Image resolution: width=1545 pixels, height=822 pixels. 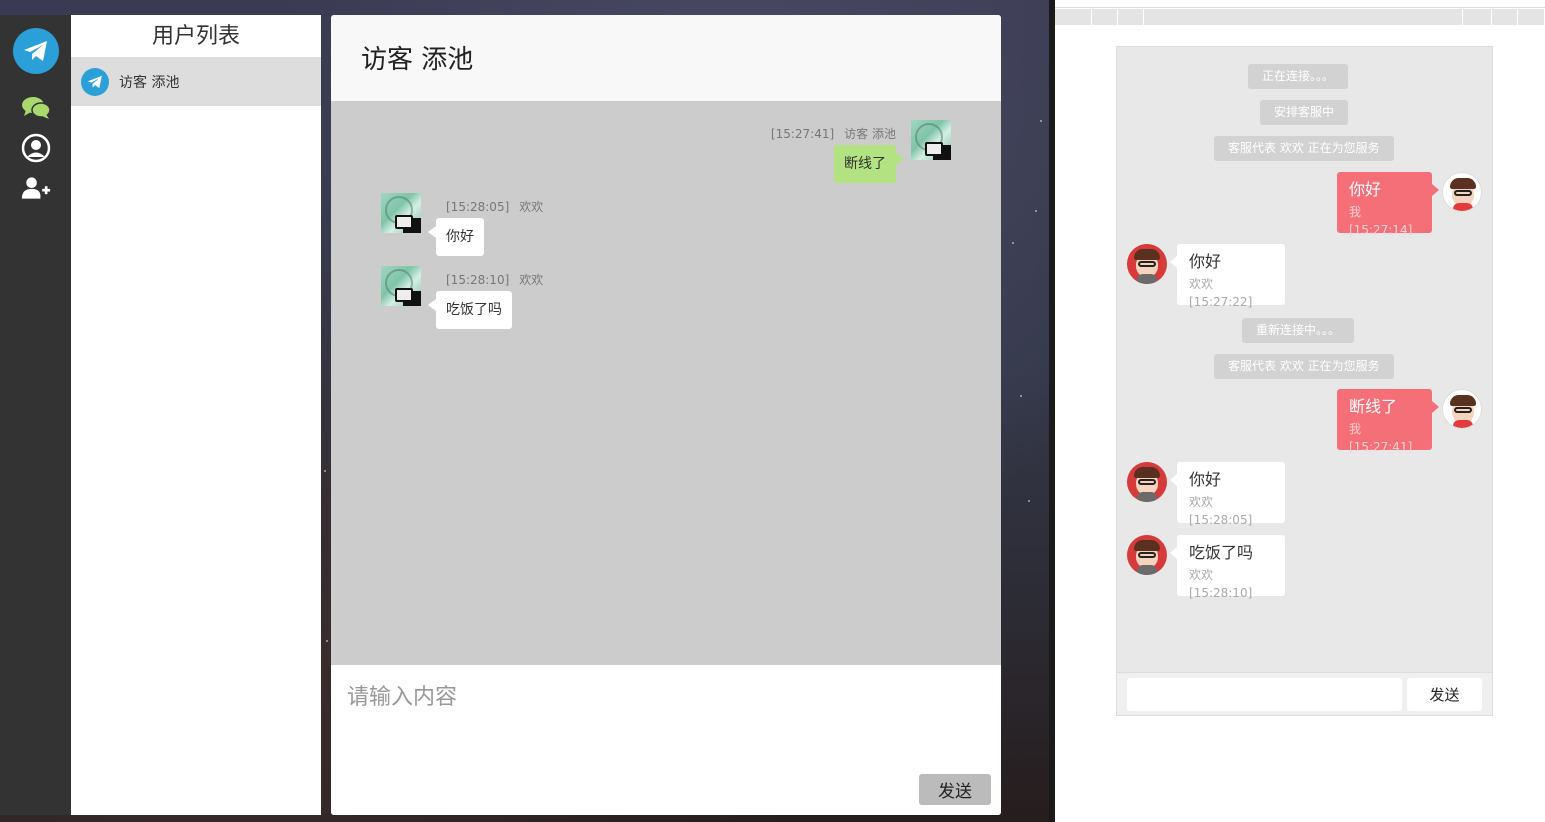 I want to click on user-list-title: 用户列表, so click(x=195, y=36).